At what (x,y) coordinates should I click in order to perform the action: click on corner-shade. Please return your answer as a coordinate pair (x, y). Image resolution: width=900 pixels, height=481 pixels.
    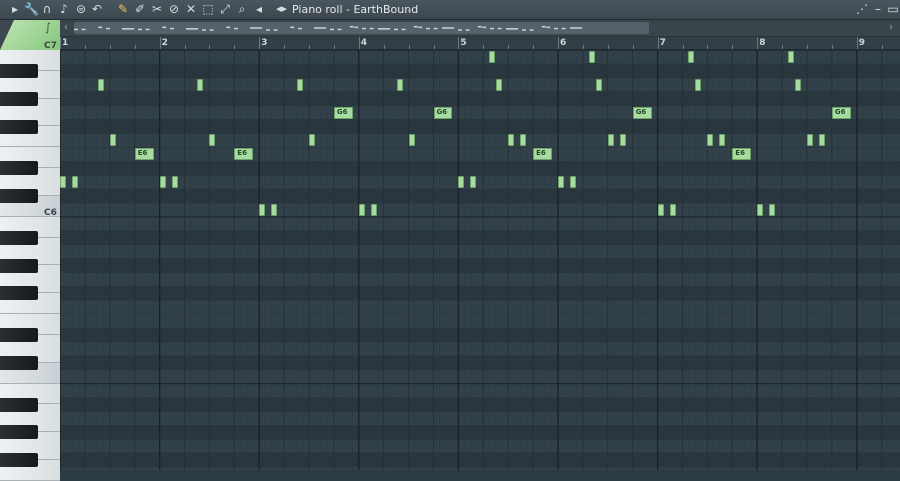
    Looking at the image, I should click on (7, 35).